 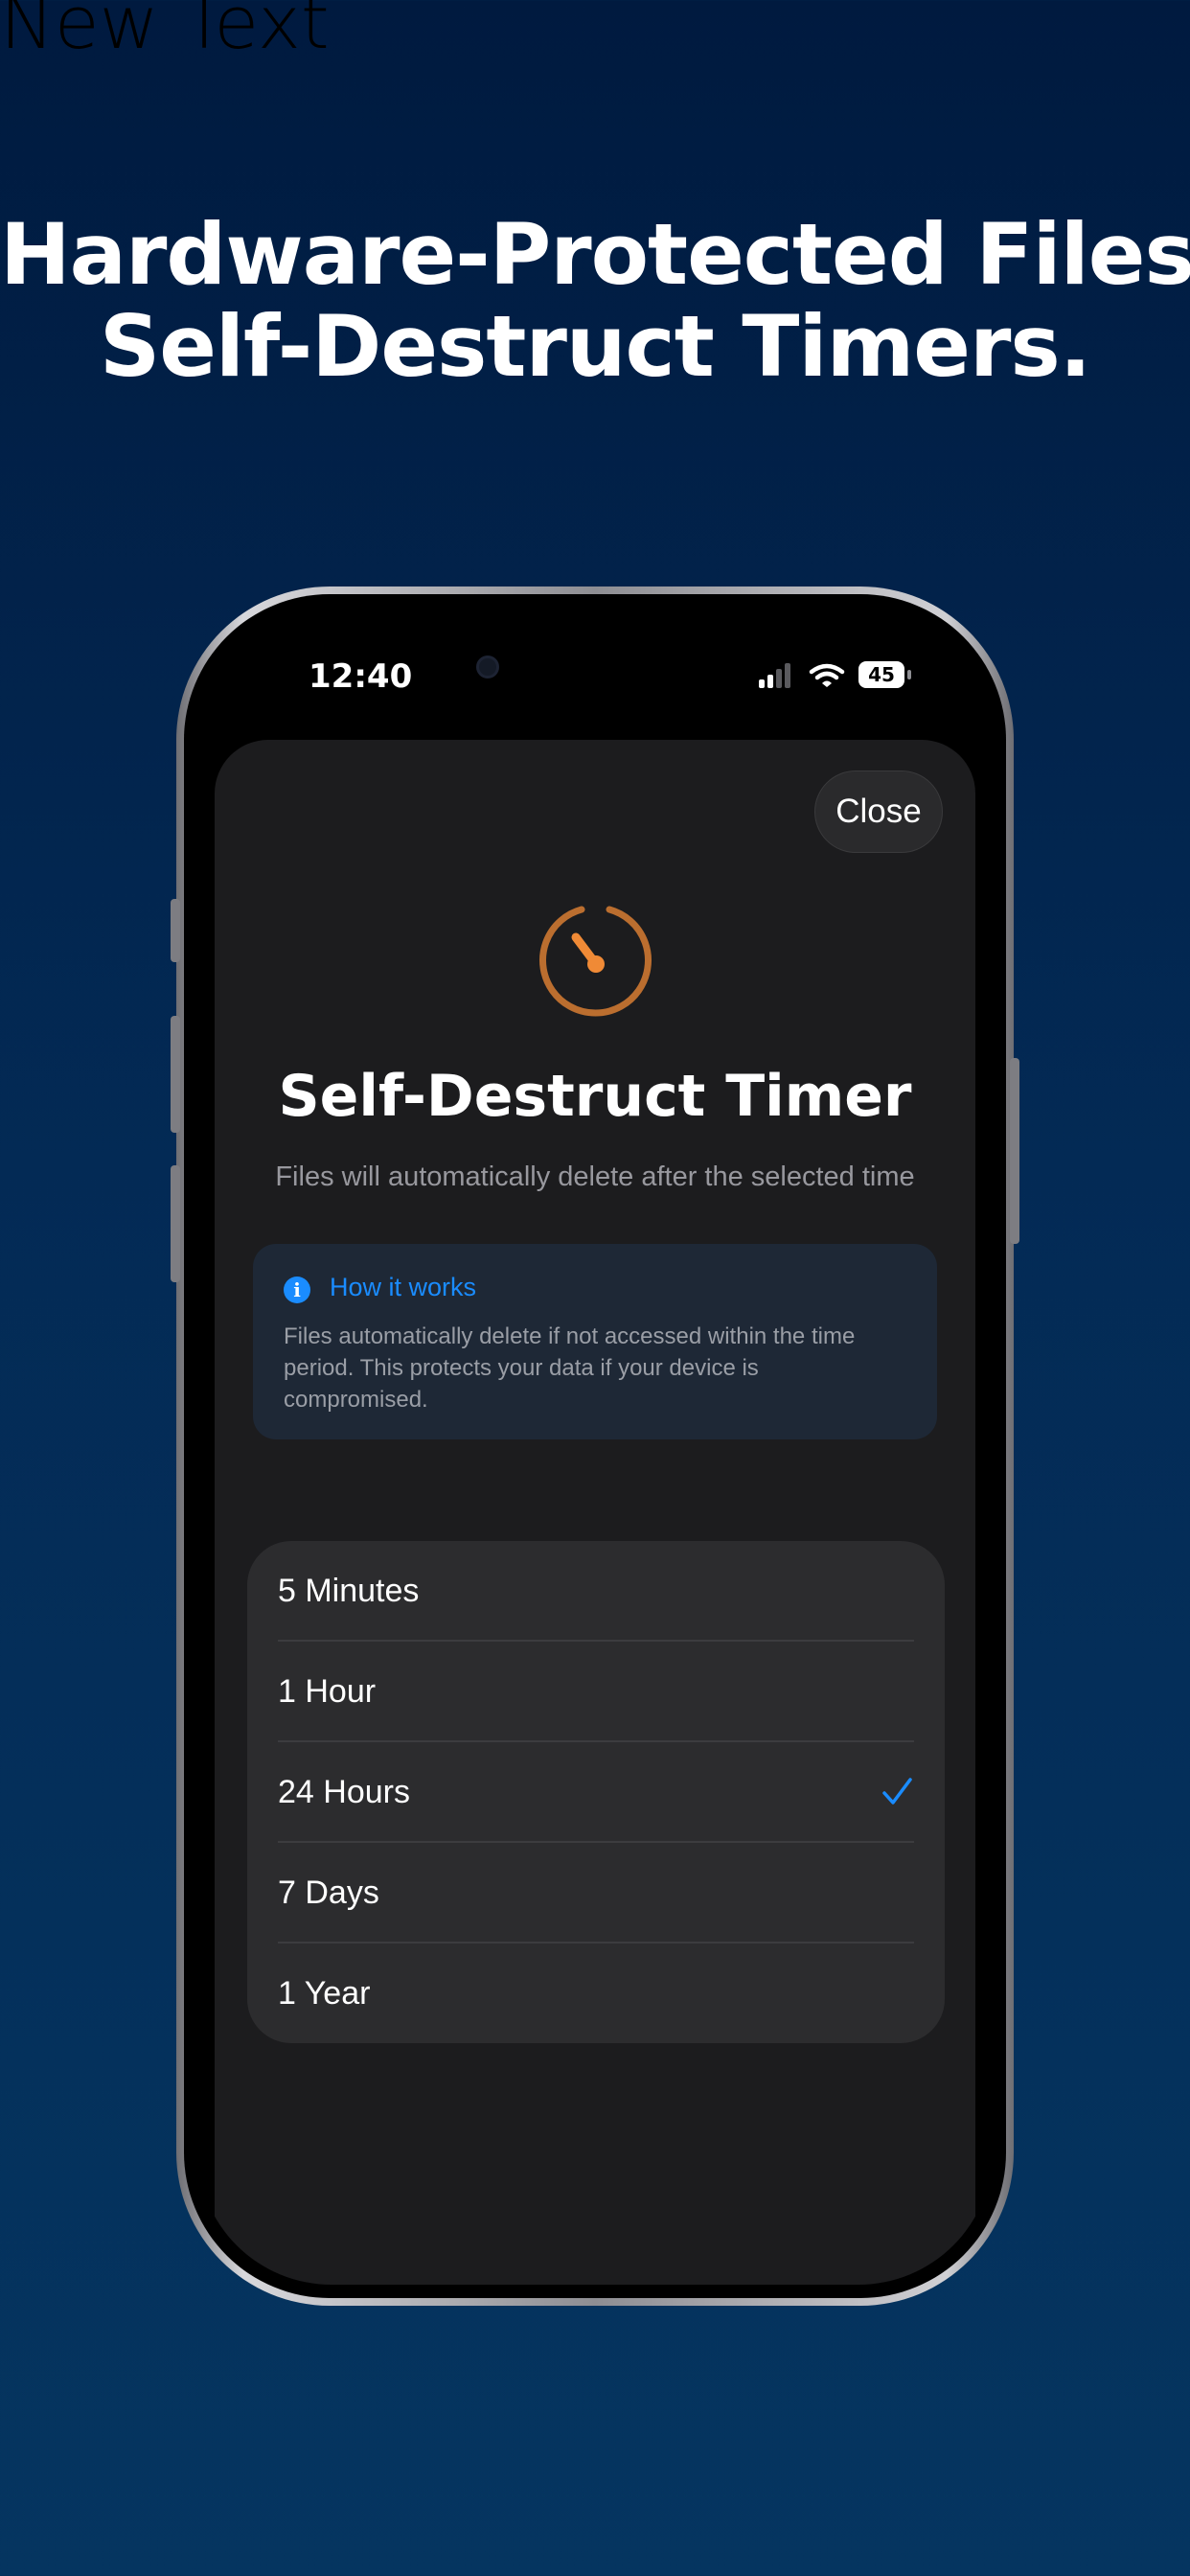 I want to click on option-label: 24 Hours, so click(x=344, y=1792).